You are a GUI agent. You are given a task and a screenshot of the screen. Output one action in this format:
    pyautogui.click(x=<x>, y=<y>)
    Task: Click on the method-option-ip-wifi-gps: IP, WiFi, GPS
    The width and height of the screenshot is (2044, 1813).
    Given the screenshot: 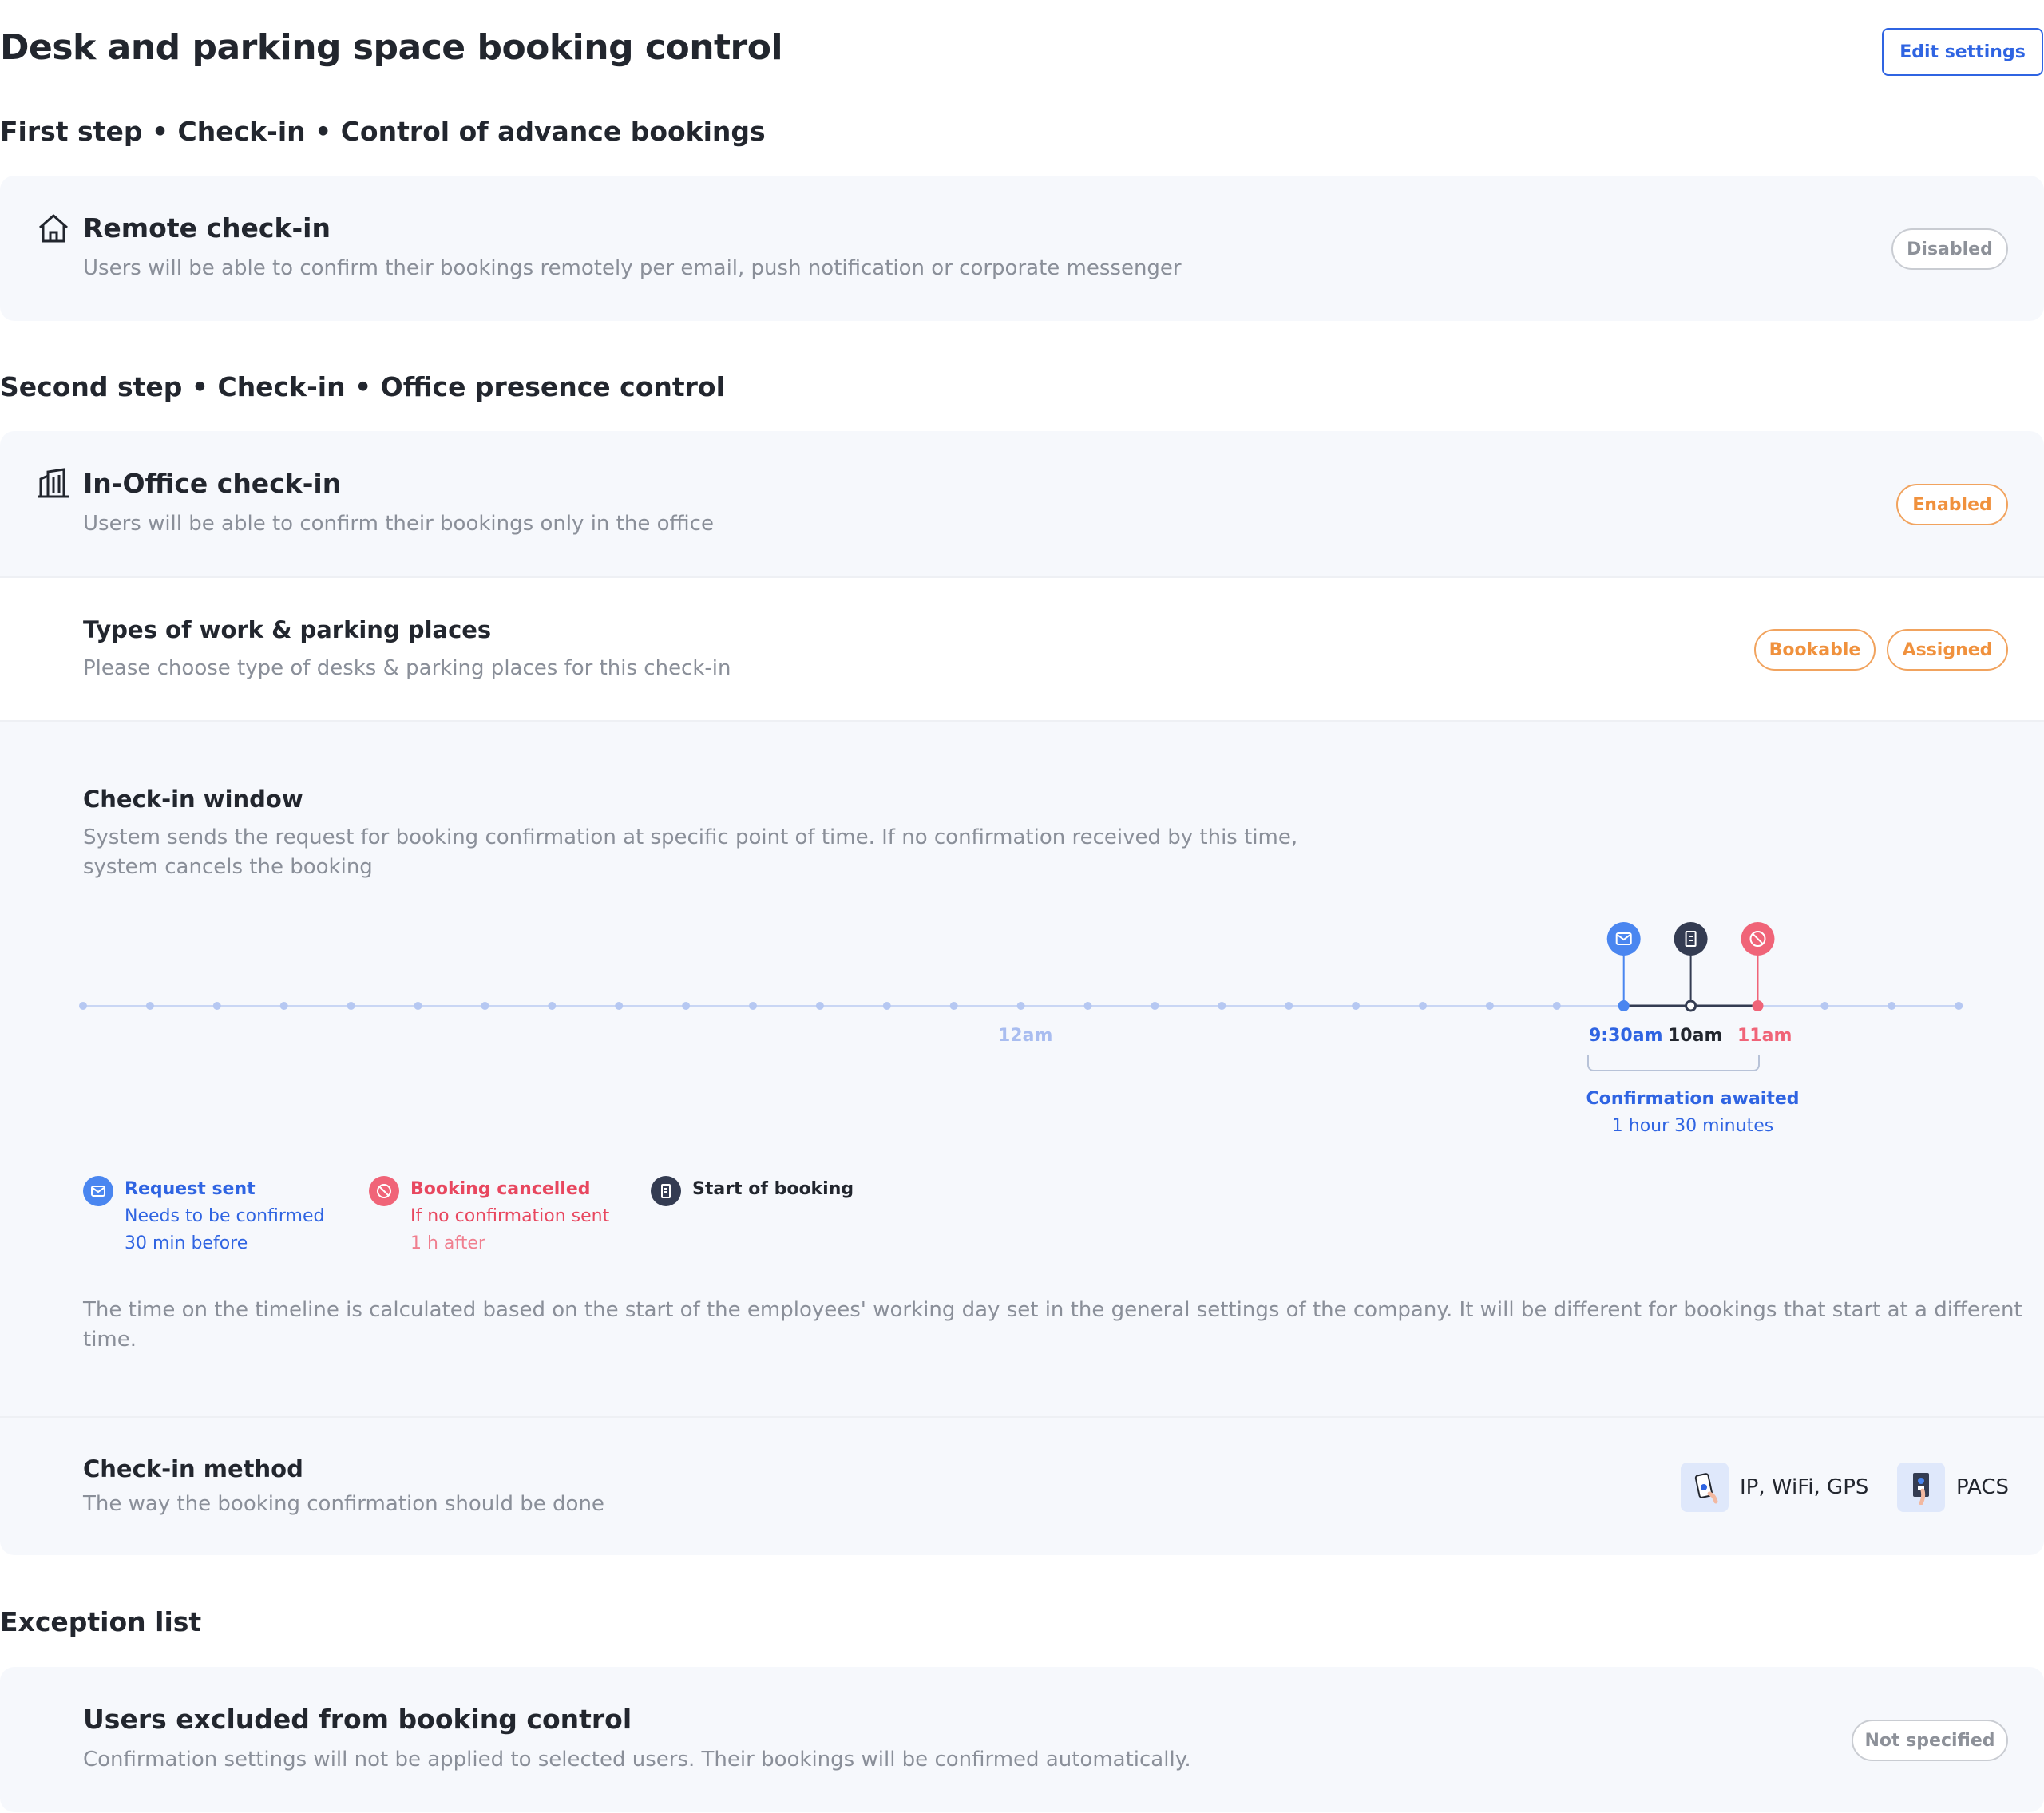 What is the action you would take?
    pyautogui.click(x=1774, y=1487)
    